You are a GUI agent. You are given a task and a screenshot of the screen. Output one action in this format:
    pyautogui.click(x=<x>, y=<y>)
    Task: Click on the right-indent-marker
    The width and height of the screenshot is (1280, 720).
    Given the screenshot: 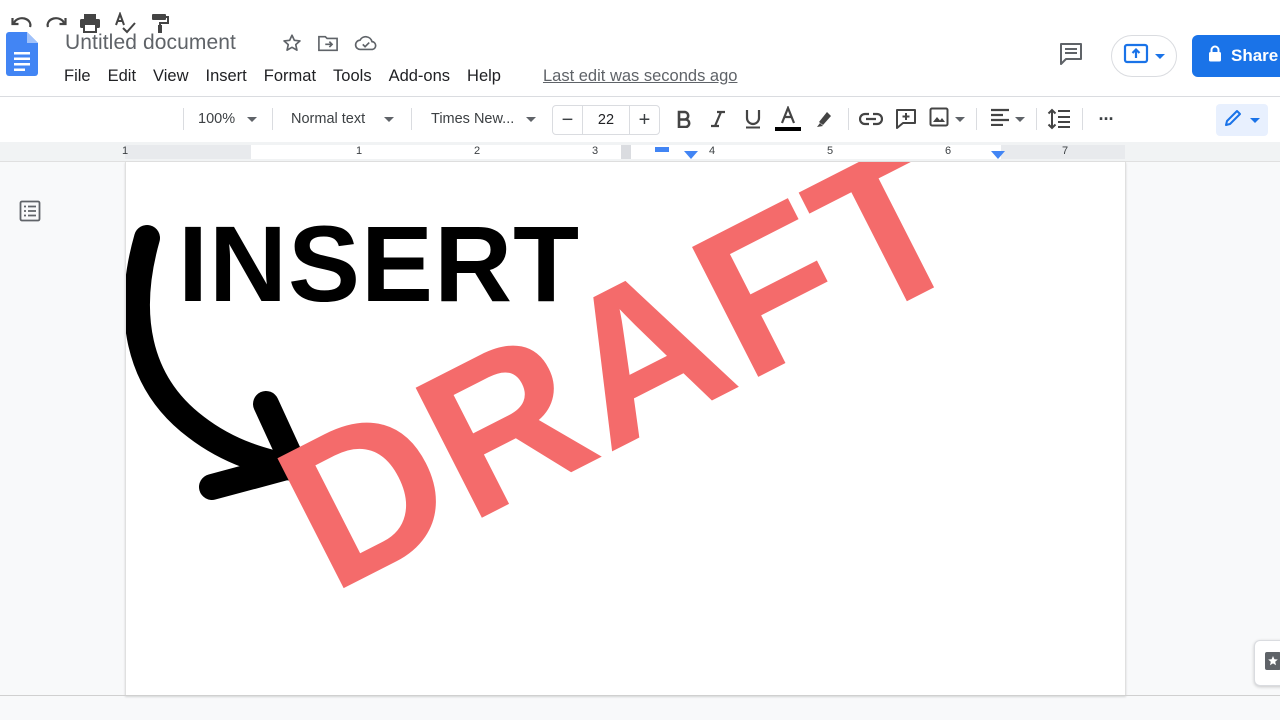 What is the action you would take?
    pyautogui.click(x=998, y=155)
    